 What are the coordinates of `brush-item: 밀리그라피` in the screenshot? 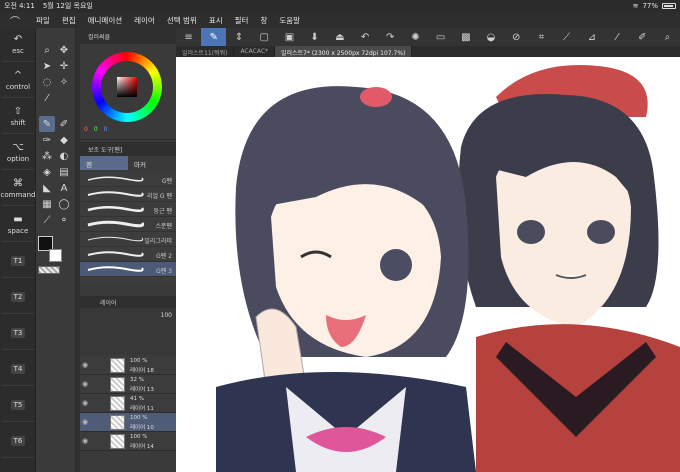 It's located at (128, 239).